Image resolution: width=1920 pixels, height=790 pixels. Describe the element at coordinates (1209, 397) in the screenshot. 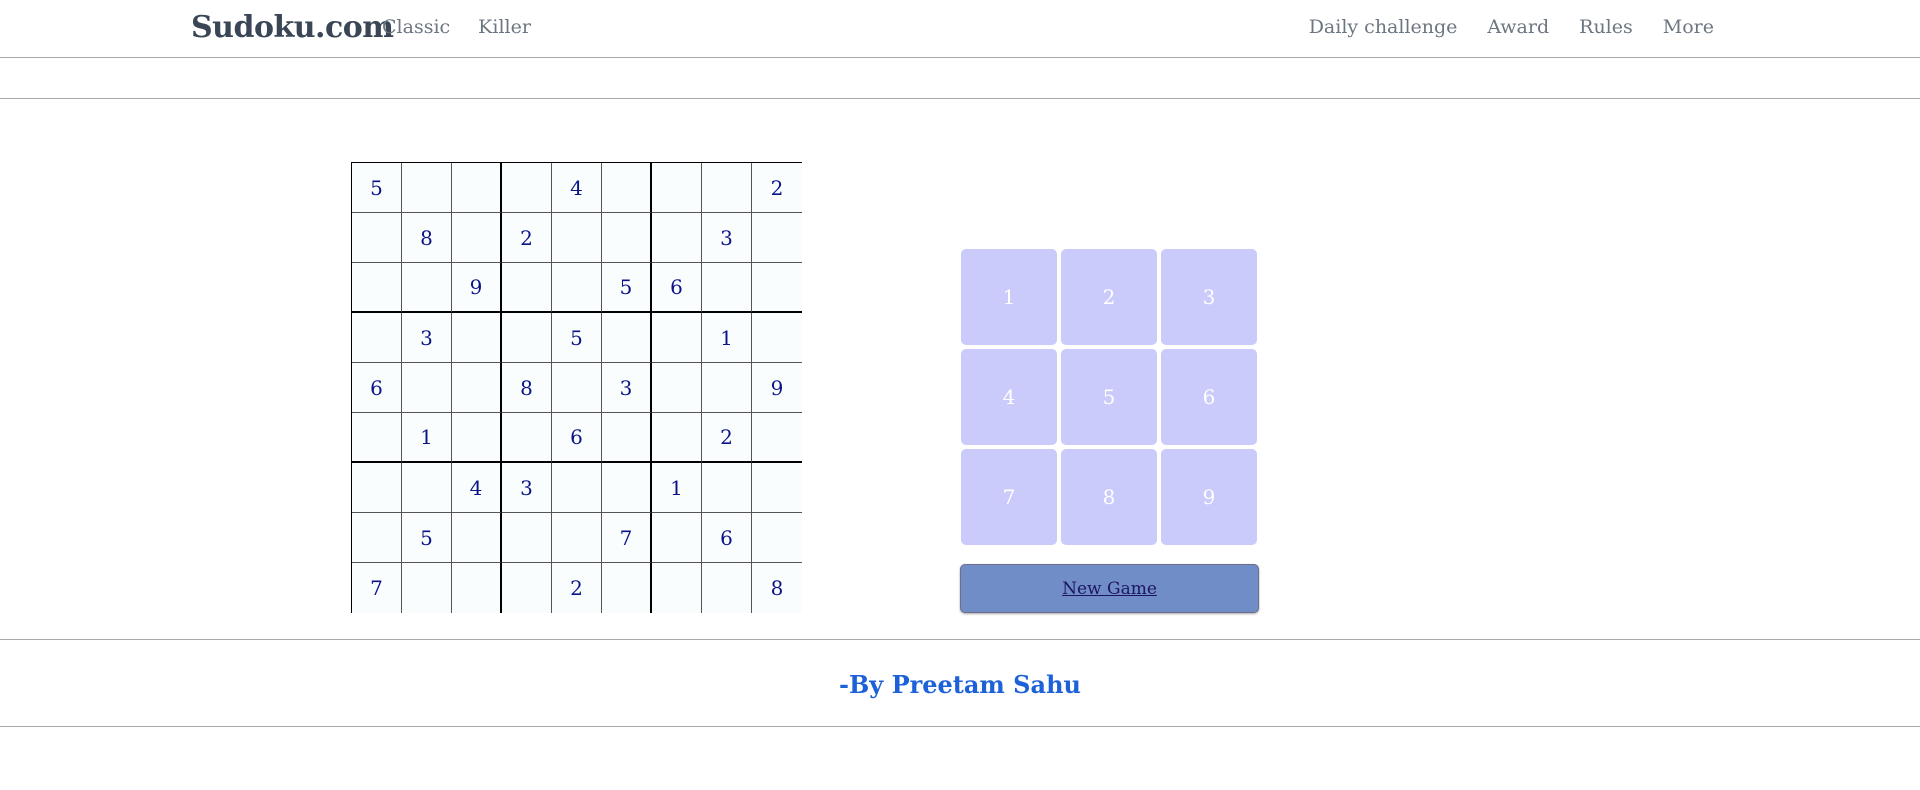

I see `keypad-key-6: 6` at that location.